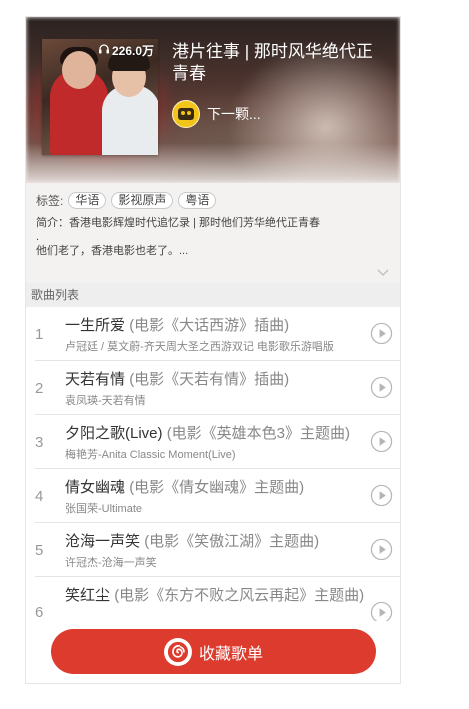 Image resolution: width=469 pixels, height=709 pixels. Describe the element at coordinates (213, 295) in the screenshot. I see `song-list-header: 歌曲列表` at that location.